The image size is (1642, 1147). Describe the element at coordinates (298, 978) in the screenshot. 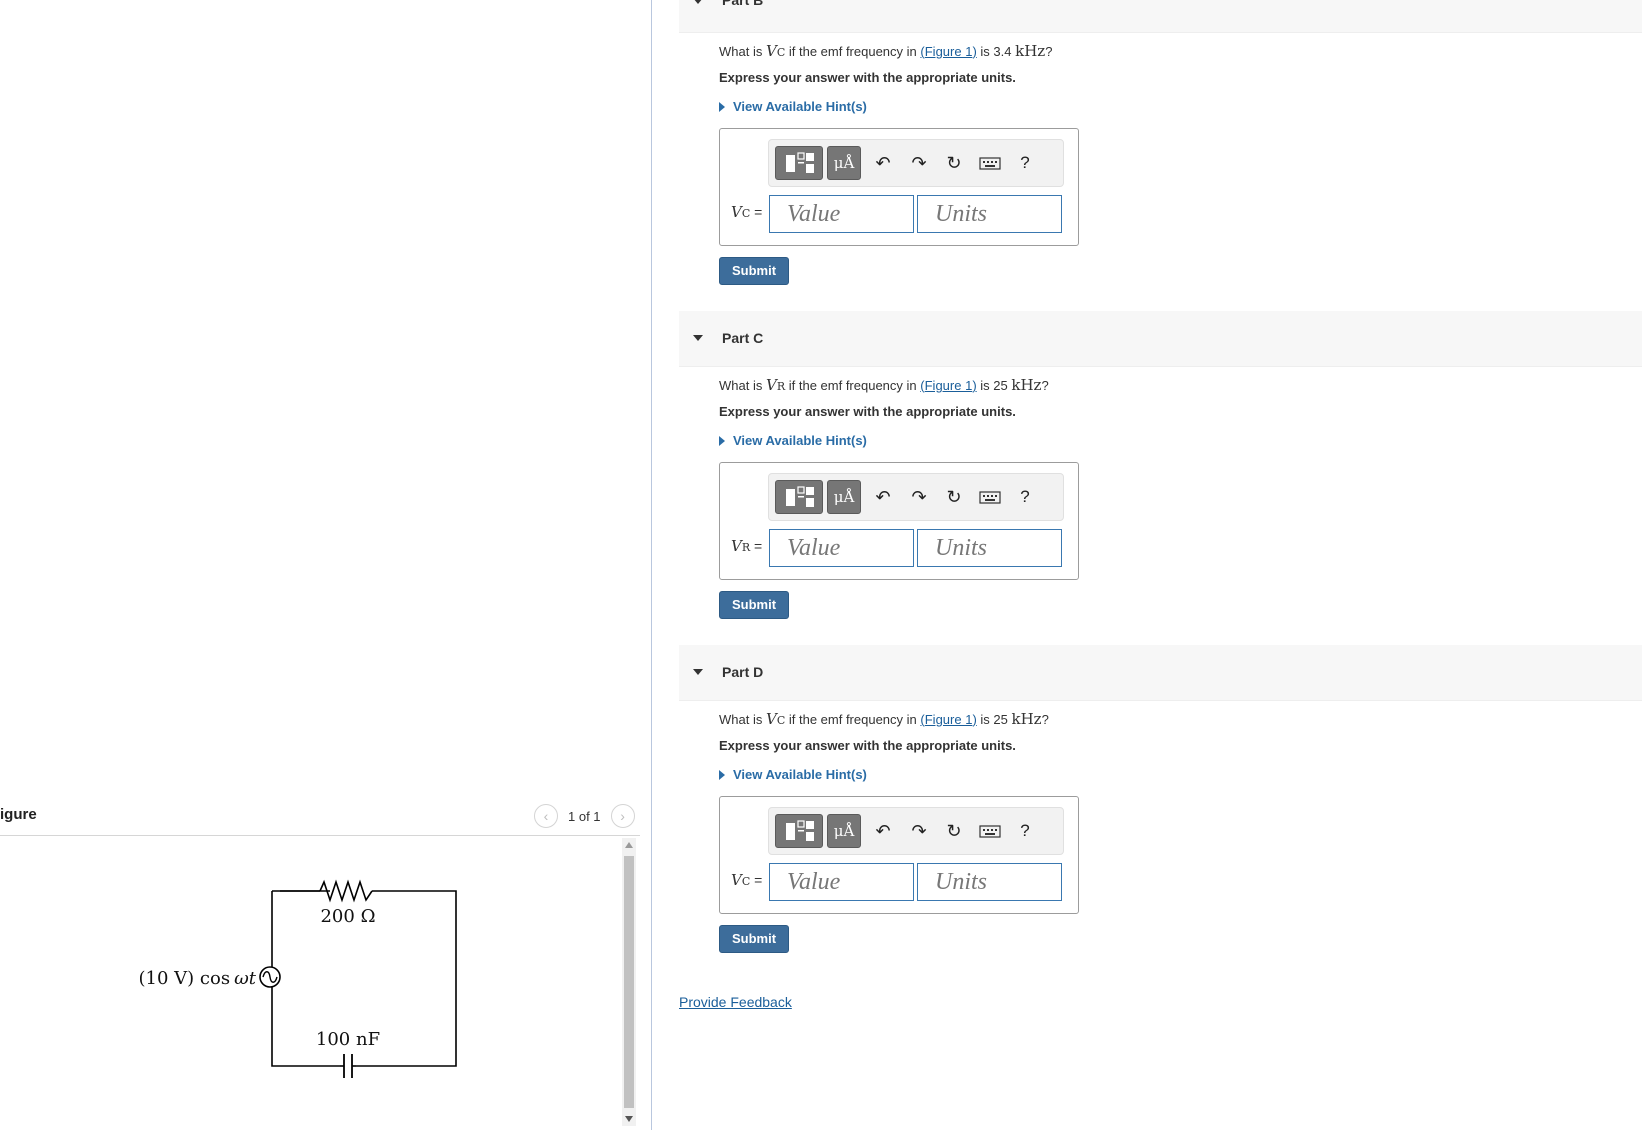

I see `circuit-diagram: 200 Ω 100 nF (10 V) cos ωt` at that location.